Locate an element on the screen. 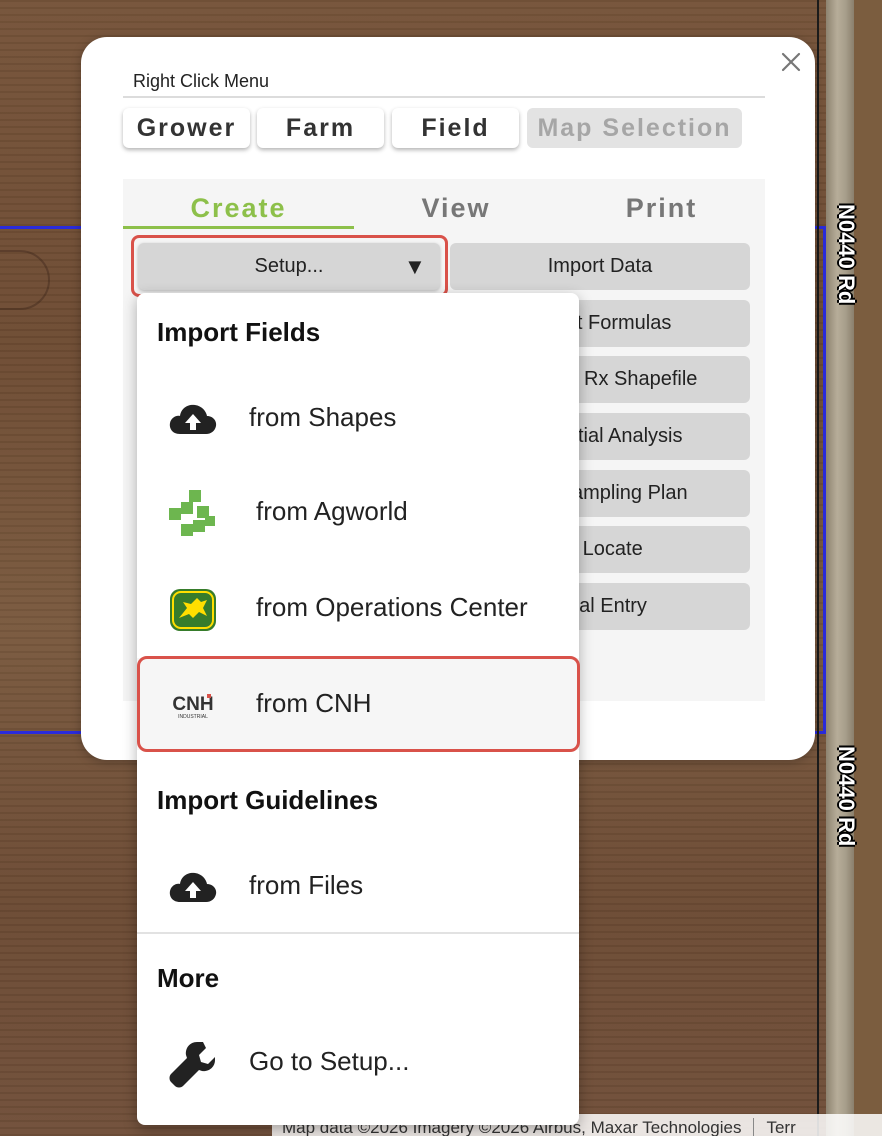  close-button is located at coordinates (791, 62).